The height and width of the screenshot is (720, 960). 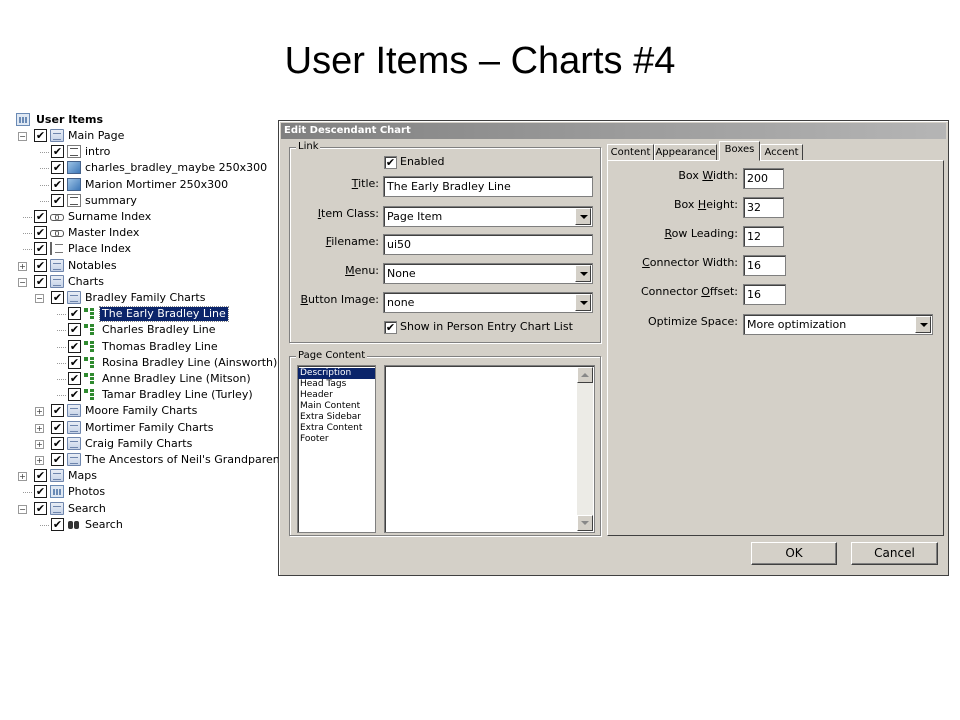 I want to click on tree-item-label: Charles Bradley Line, so click(x=159, y=330).